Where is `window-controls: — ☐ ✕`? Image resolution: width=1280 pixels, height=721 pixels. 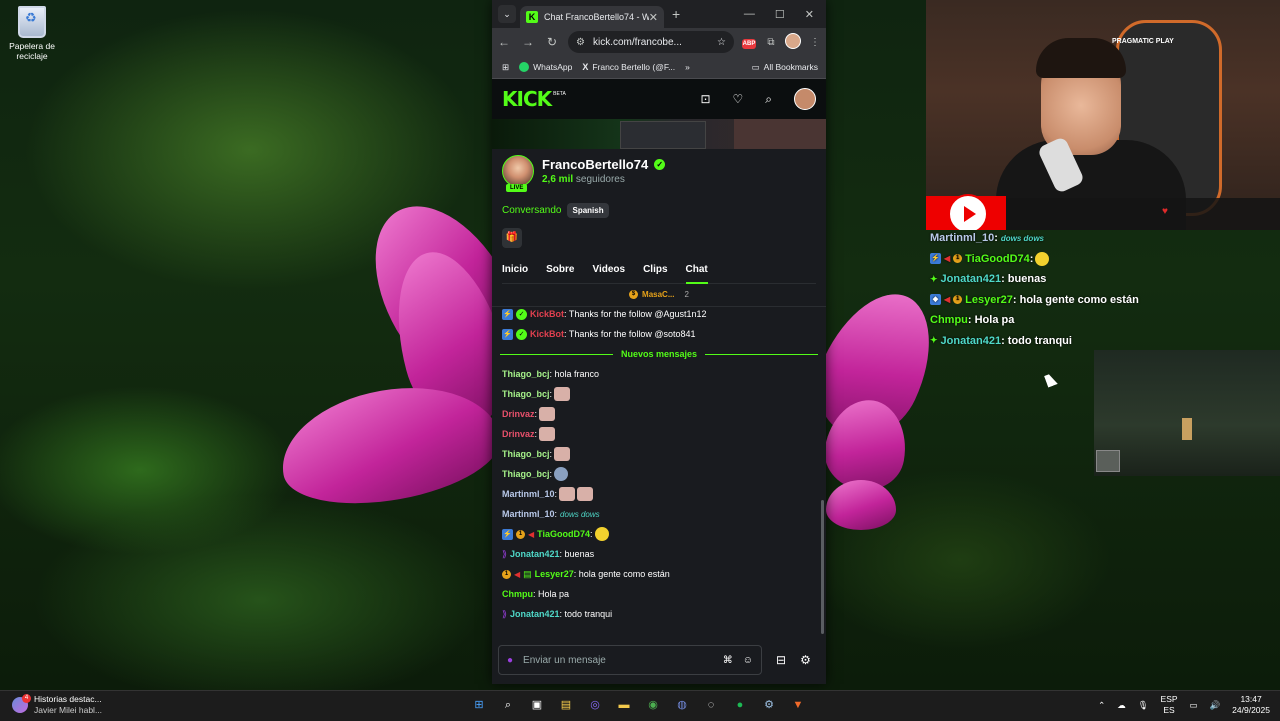 window-controls: — ☐ ✕ is located at coordinates (779, 14).